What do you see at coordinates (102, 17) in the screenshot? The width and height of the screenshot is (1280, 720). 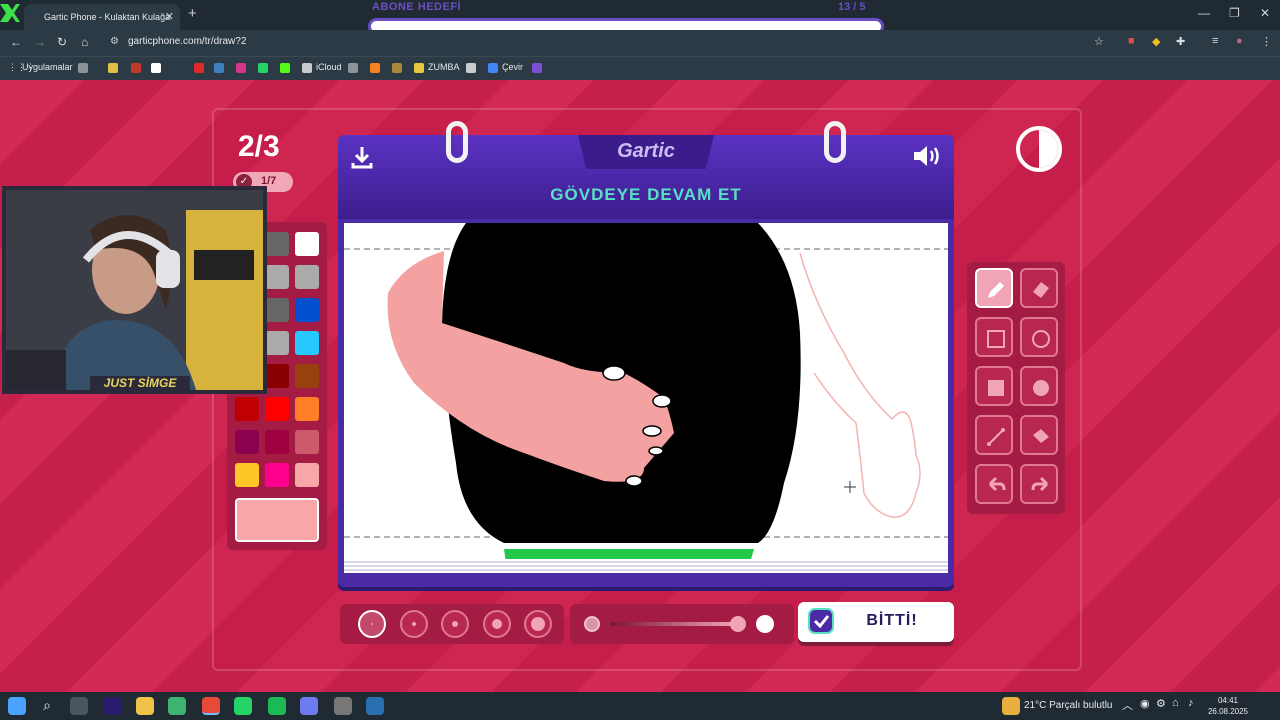 I see `browser-tab: Gartic Phone - Kulaktan Kulağa ✕` at bounding box center [102, 17].